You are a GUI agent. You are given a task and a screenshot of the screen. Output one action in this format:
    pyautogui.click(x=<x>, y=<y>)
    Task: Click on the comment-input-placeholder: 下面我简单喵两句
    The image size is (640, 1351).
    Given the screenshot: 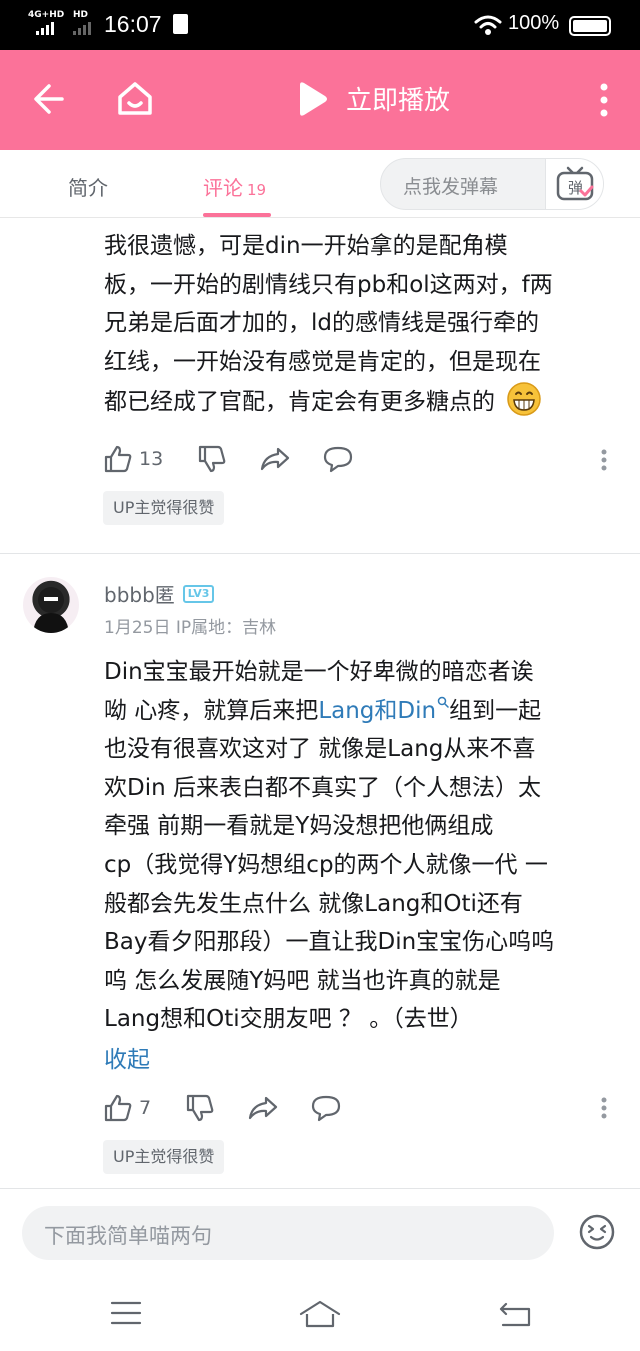 What is the action you would take?
    pyautogui.click(x=128, y=1236)
    